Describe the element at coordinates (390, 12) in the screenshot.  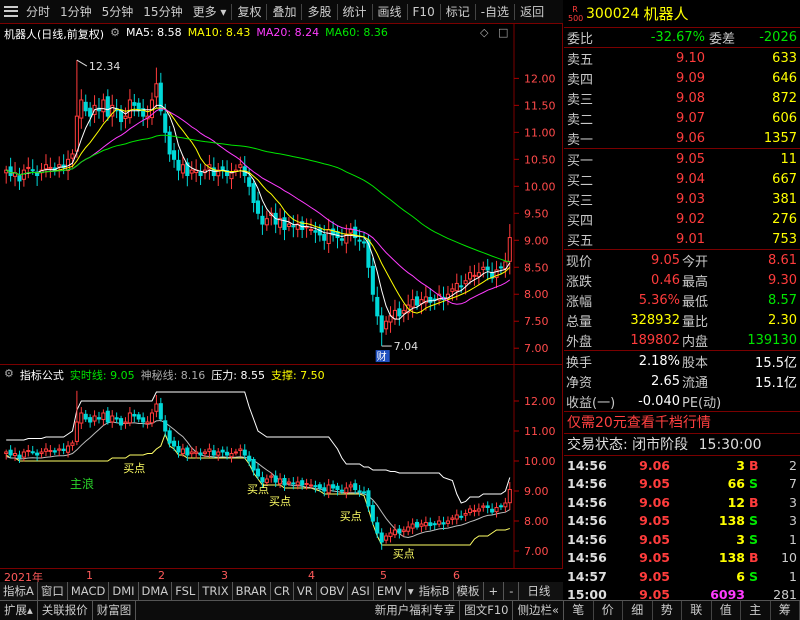
I see `draw-line-button: 画线` at that location.